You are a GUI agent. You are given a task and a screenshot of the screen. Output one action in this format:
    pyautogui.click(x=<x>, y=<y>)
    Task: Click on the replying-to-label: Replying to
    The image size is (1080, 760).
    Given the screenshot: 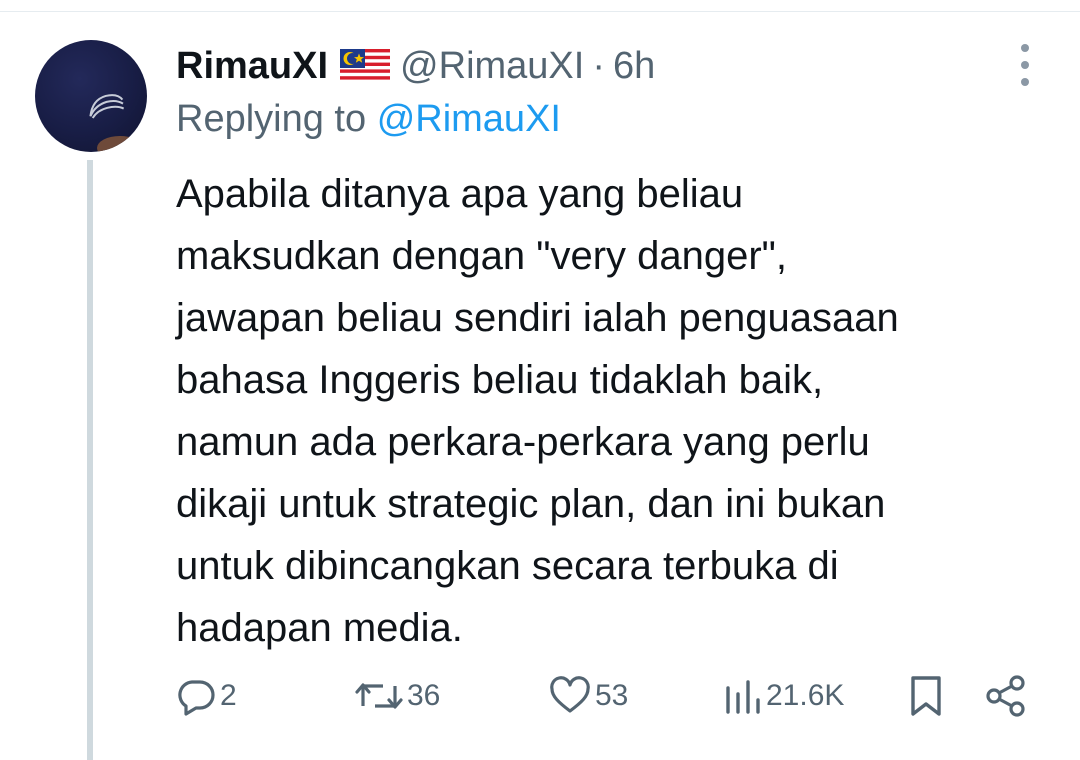 What is the action you would take?
    pyautogui.click(x=271, y=119)
    